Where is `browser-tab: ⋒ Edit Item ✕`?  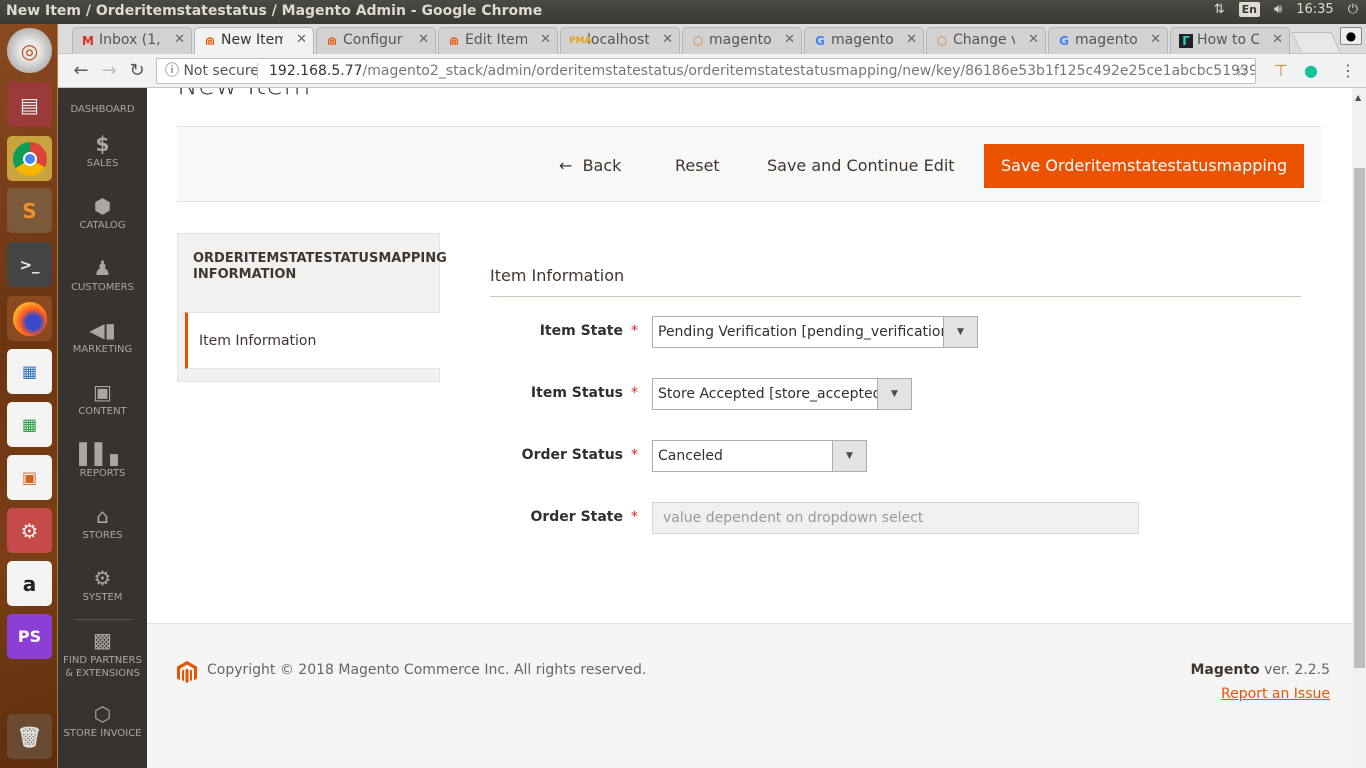 browser-tab: ⋒ Edit Item ✕ is located at coordinates (498, 40).